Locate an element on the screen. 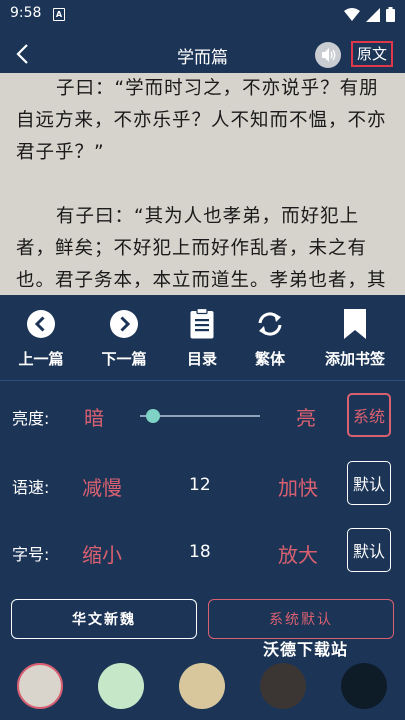  clipboard-list-icon is located at coordinates (202, 323).